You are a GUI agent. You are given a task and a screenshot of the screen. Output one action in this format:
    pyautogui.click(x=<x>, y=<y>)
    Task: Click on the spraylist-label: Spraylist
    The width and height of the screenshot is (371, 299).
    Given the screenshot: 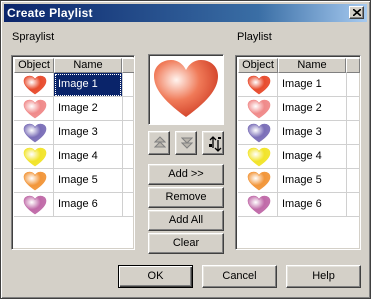 What is the action you would take?
    pyautogui.click(x=33, y=37)
    